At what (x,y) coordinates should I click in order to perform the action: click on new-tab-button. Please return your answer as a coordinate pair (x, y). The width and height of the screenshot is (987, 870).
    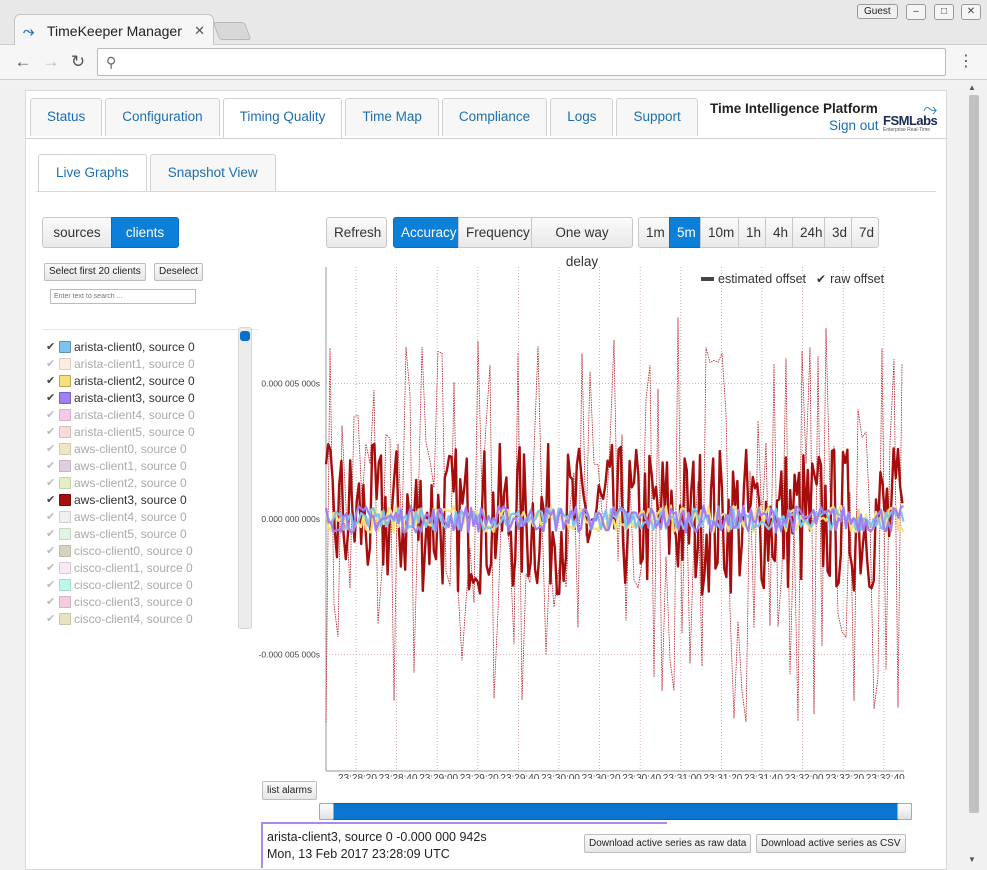
    Looking at the image, I should click on (232, 31).